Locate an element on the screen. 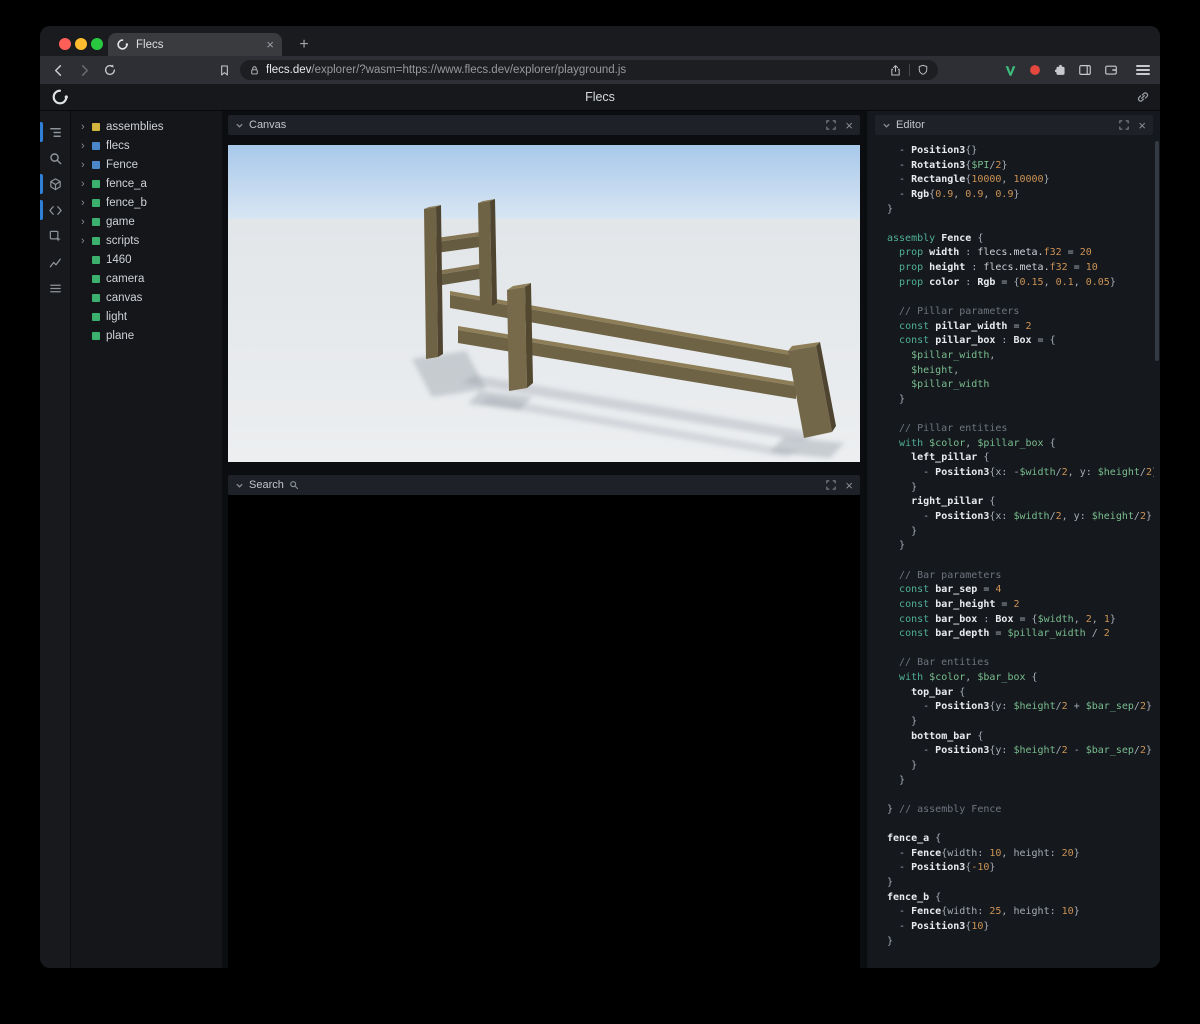 This screenshot has width=1200, height=1024. tree-item-fence_b: › fence_b is located at coordinates (146, 202).